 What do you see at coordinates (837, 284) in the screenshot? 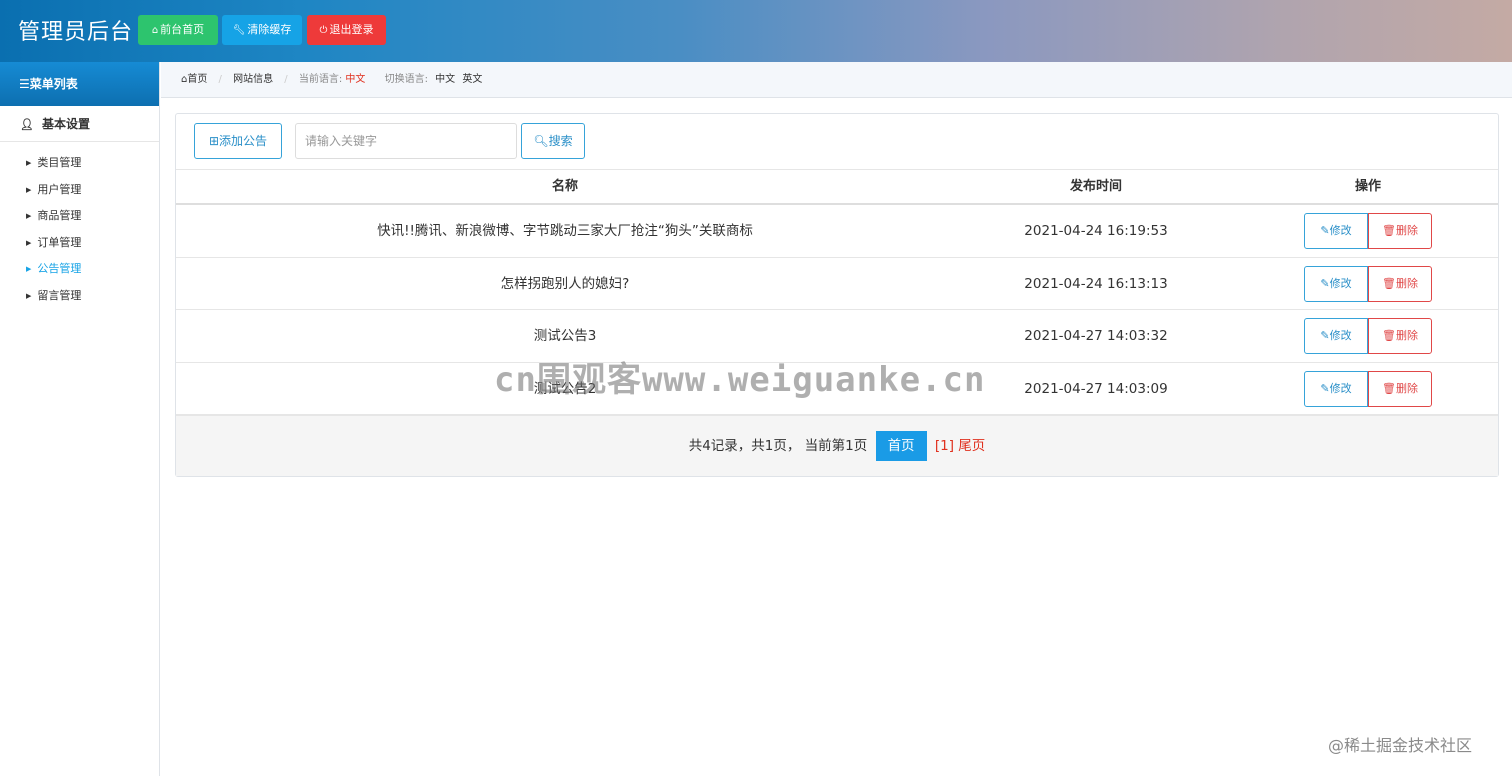
I see `table-row: 怎样拐跑别人的媳妇? 2021-04-24 16:13:13 ✎修改 🗑︎删除` at bounding box center [837, 284].